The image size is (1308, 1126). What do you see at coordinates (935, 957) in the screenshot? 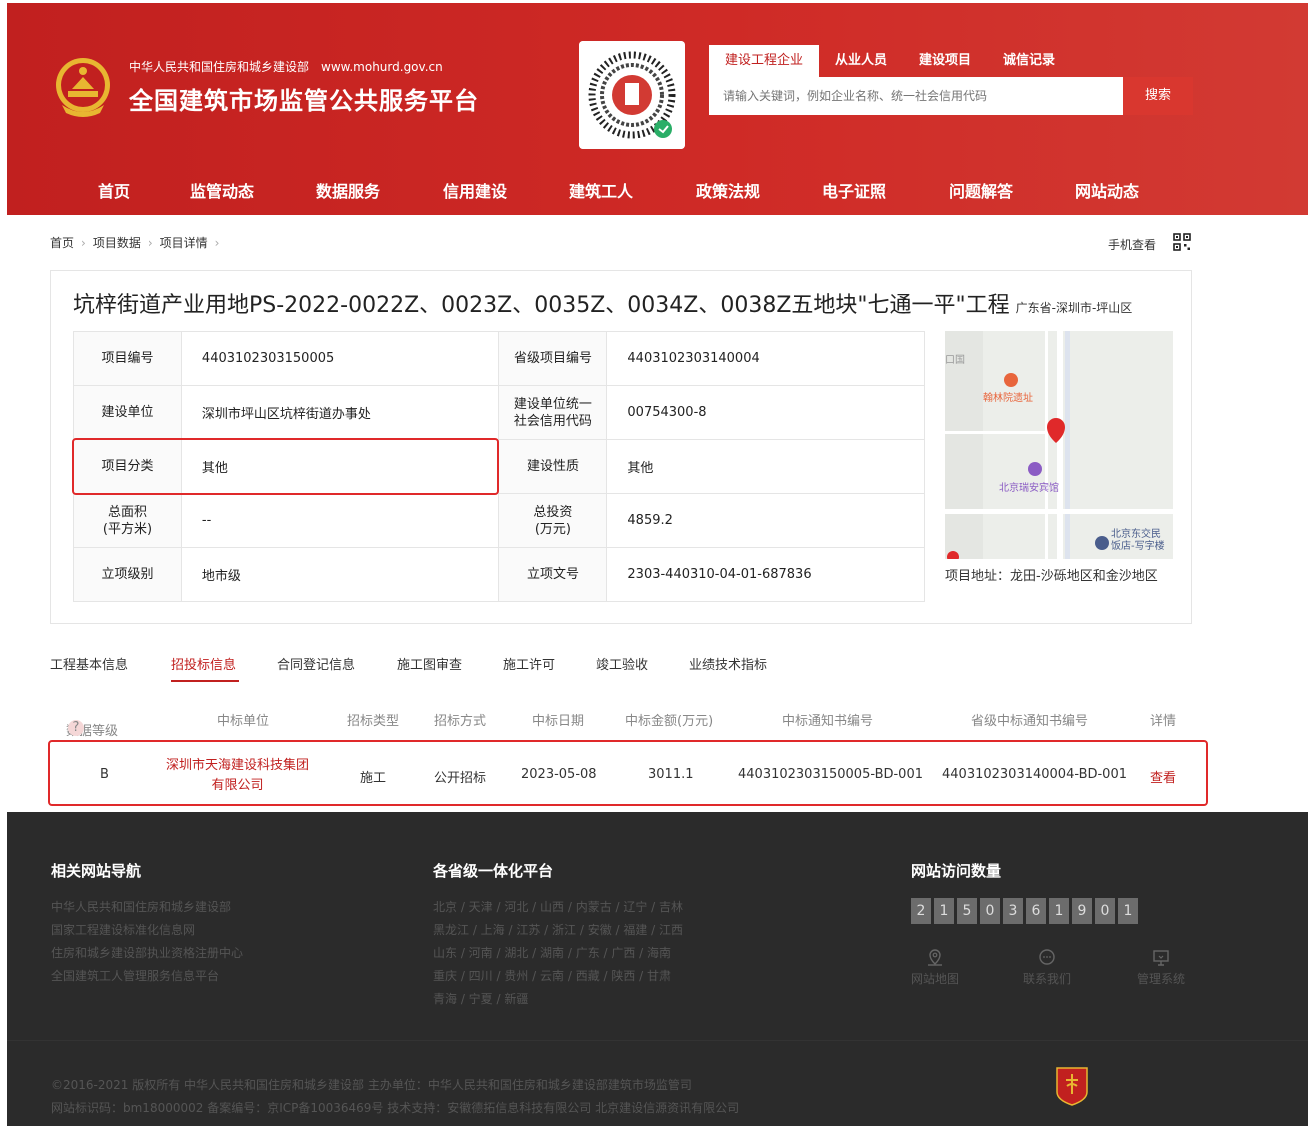
I see `map-pin-icon` at bounding box center [935, 957].